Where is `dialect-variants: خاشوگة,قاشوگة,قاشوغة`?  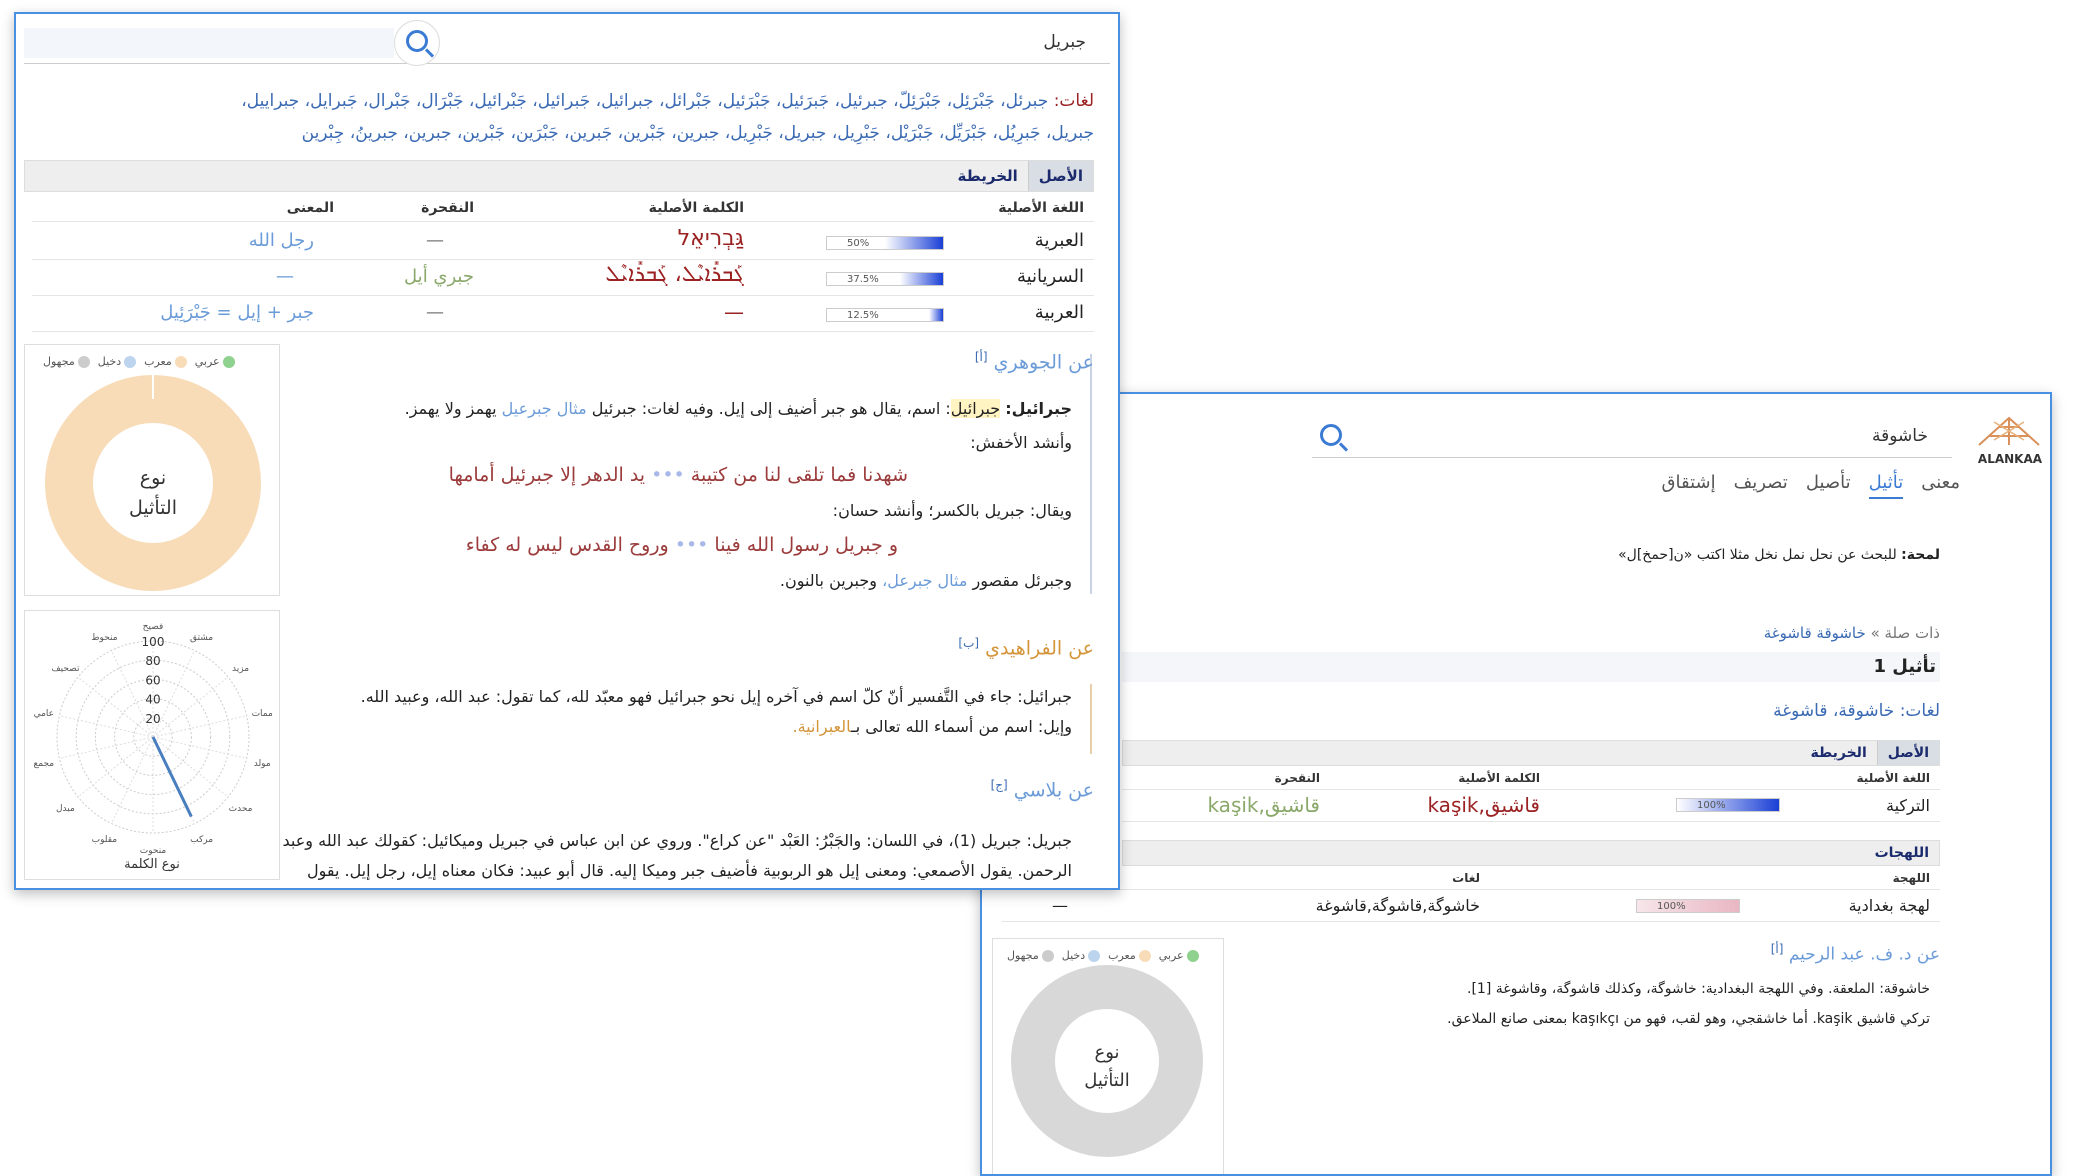 dialect-variants: خاشوگة,قاشوگة,قاشوغة is located at coordinates (1397, 905).